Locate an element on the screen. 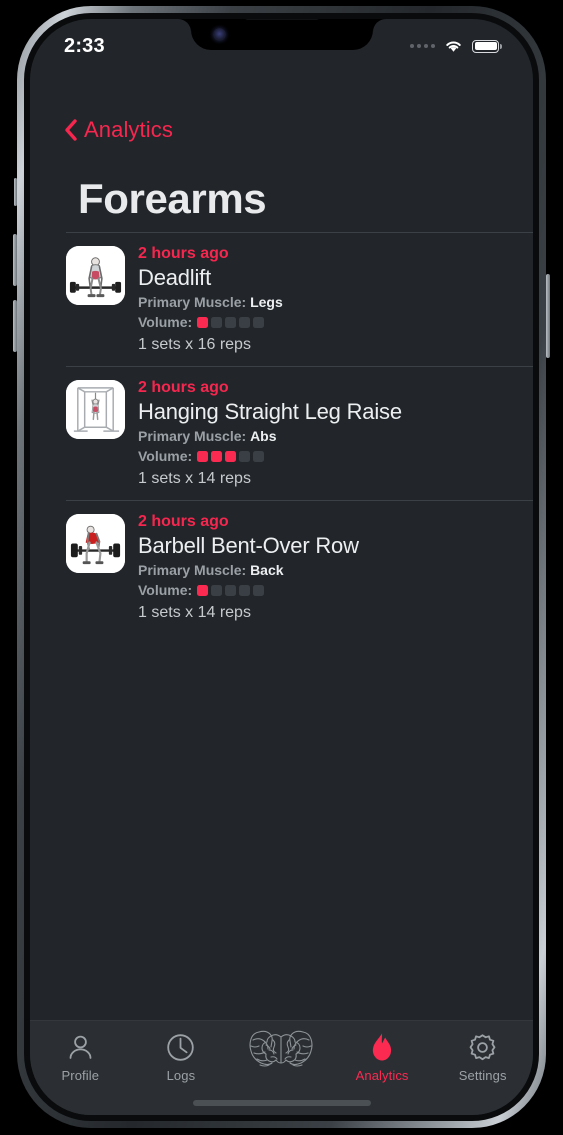 The image size is (563, 1135). clock-icon is located at coordinates (180, 1047).